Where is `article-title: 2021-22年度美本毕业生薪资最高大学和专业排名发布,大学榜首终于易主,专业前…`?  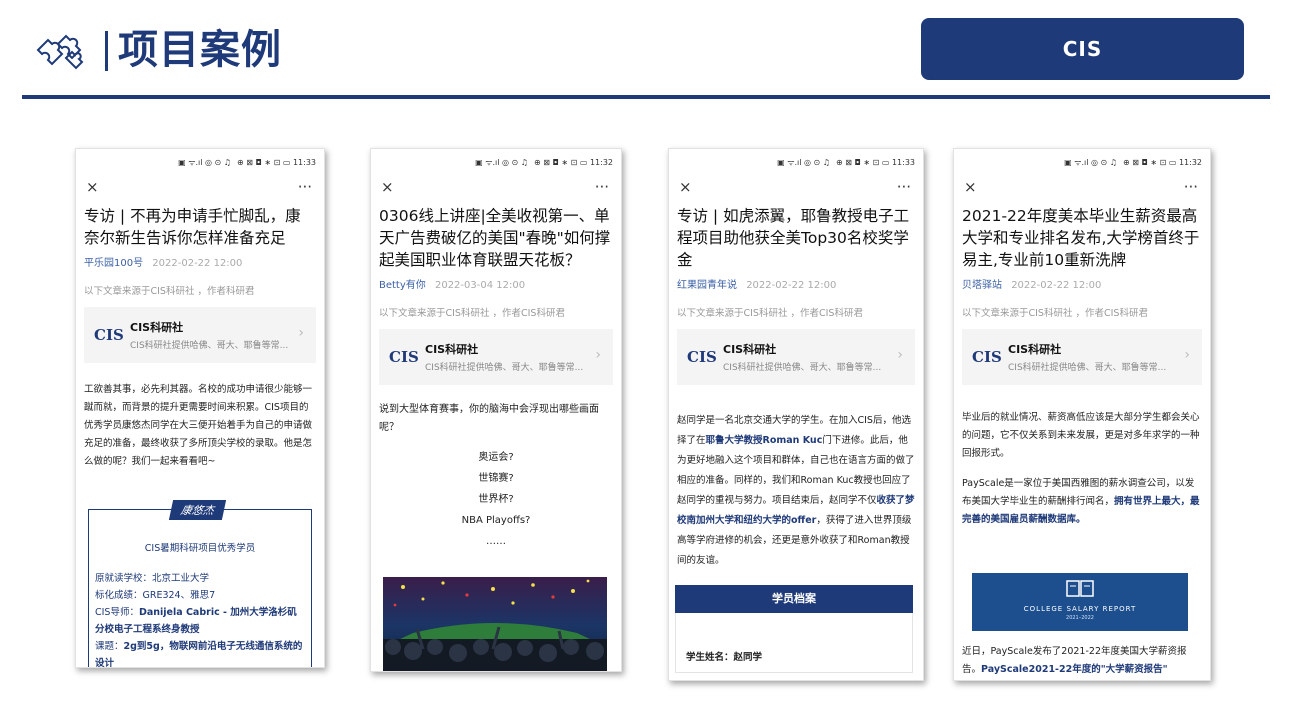
article-title: 2021-22年度美本毕业生薪资最高大学和专业排名发布,大学榜首终于易主,专业前… is located at coordinates (1081, 238).